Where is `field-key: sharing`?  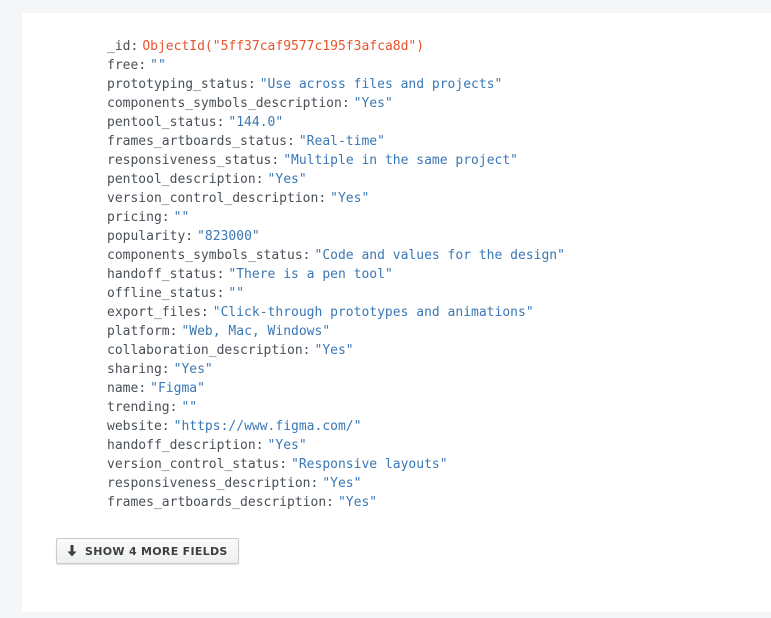
field-key: sharing is located at coordinates (134, 369).